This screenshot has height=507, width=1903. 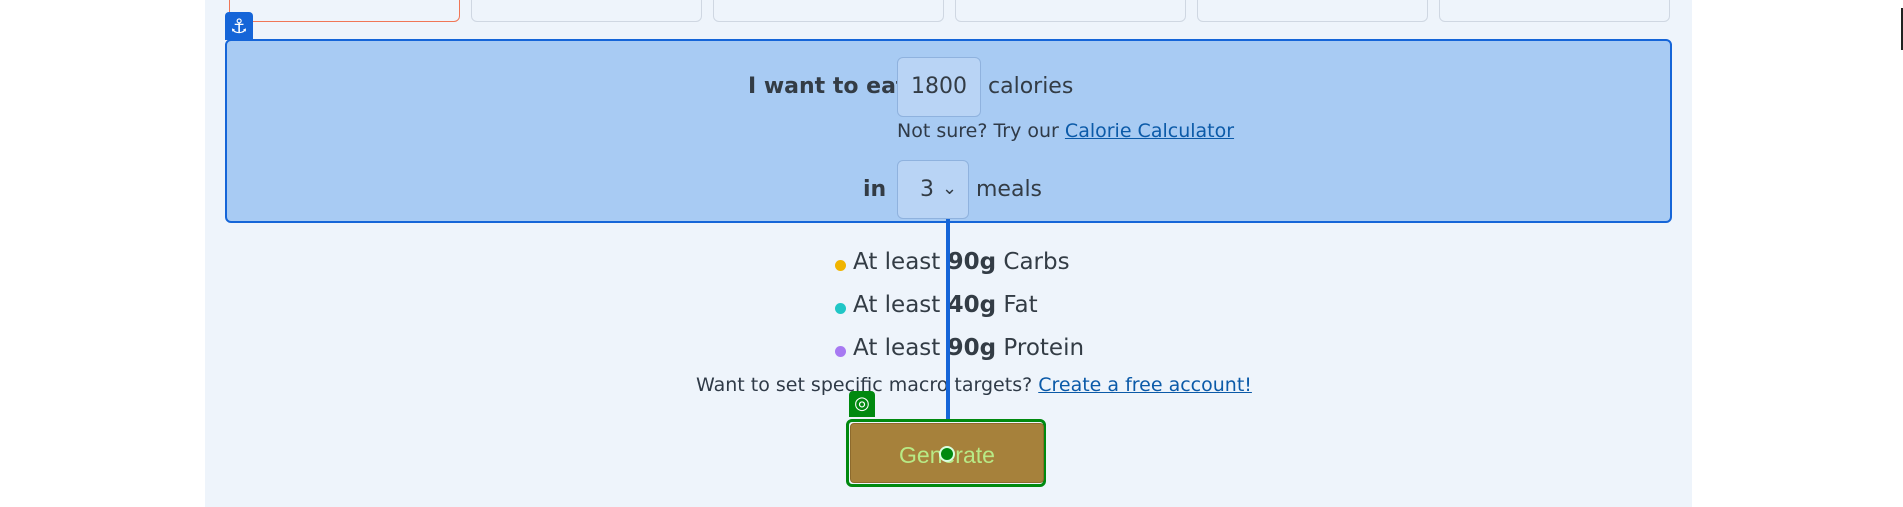 What do you see at coordinates (1009, 189) in the screenshot?
I see `meals-unit: meals` at bounding box center [1009, 189].